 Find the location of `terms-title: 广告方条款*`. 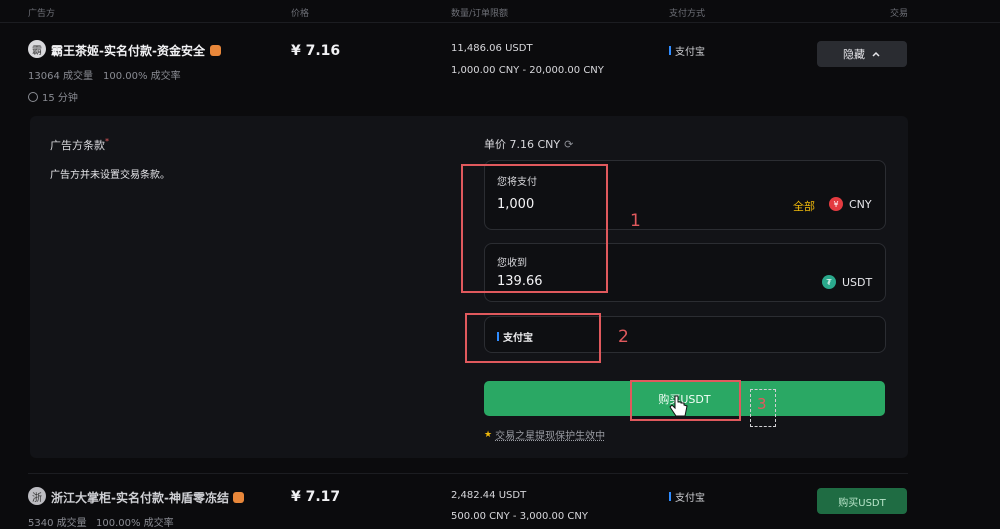

terms-title: 广告方条款* is located at coordinates (79, 144).